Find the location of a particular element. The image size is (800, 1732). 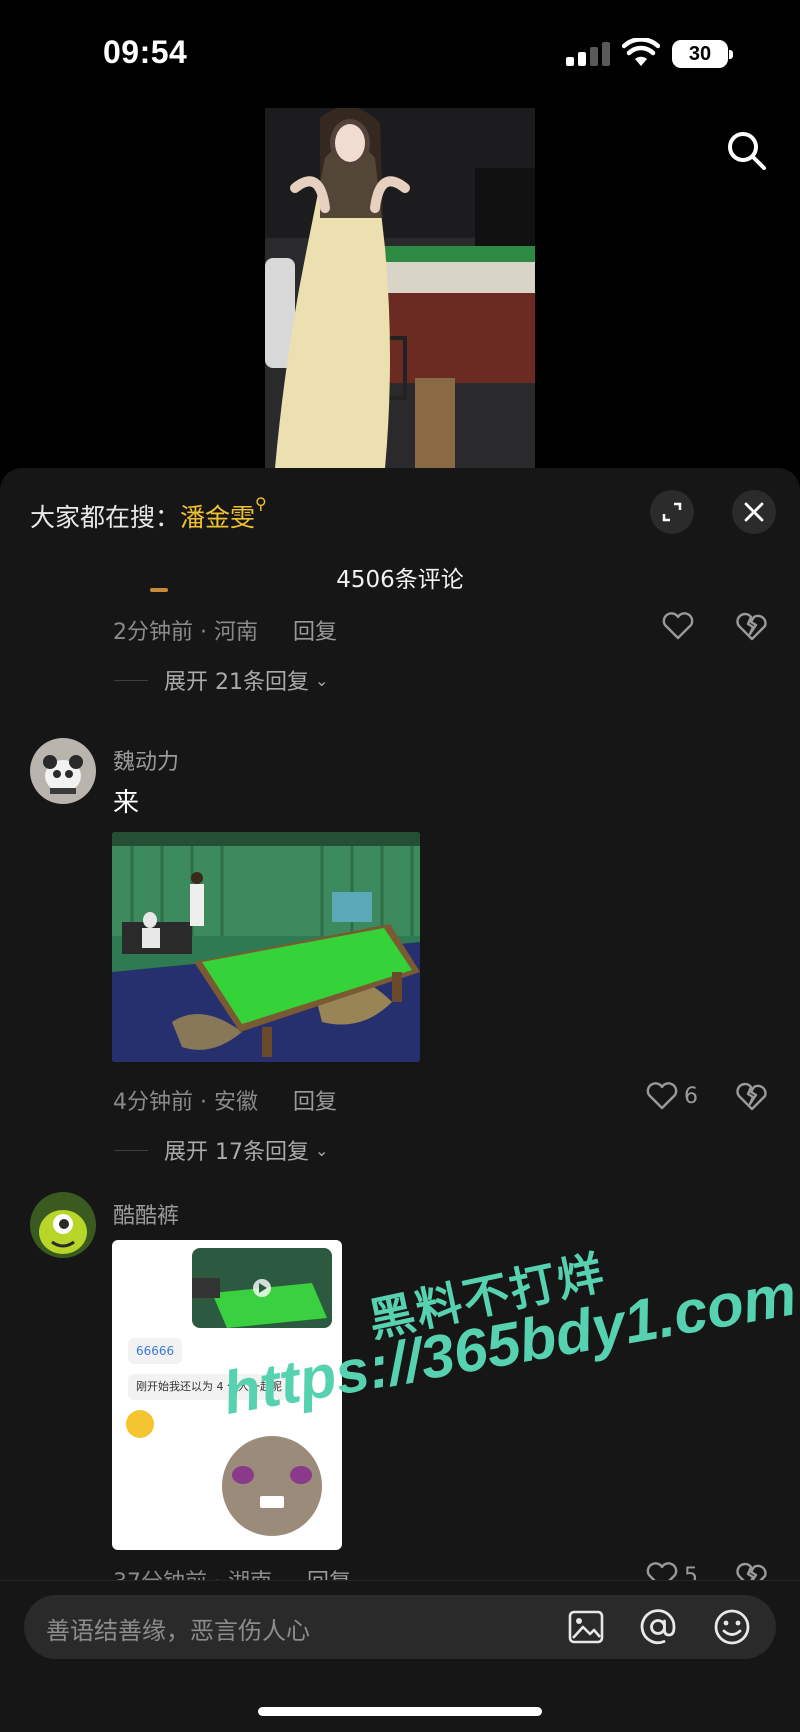

comment-image: 66666 刚开始我还以为 4 个人一起呢 is located at coordinates (227, 1395).